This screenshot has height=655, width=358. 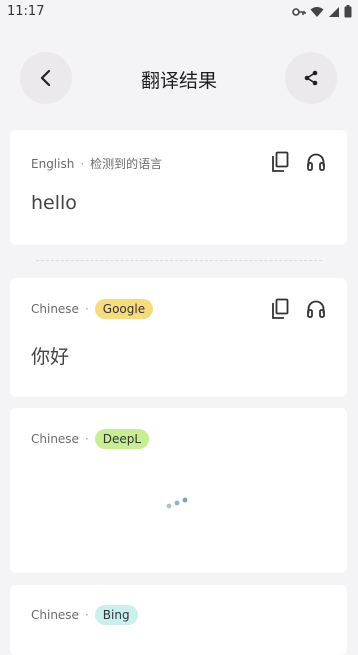 What do you see at coordinates (317, 11) in the screenshot?
I see `wifi-icon` at bounding box center [317, 11].